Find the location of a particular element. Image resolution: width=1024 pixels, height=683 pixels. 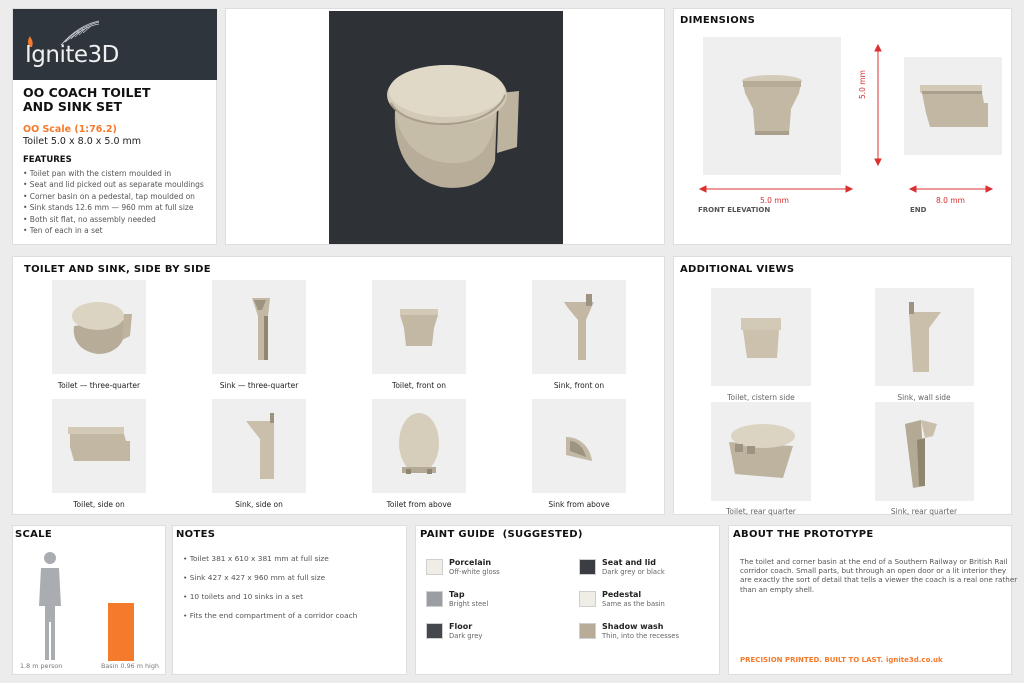

paint-desc-pedestal: Same as the basin is located at coordinates (633, 604).